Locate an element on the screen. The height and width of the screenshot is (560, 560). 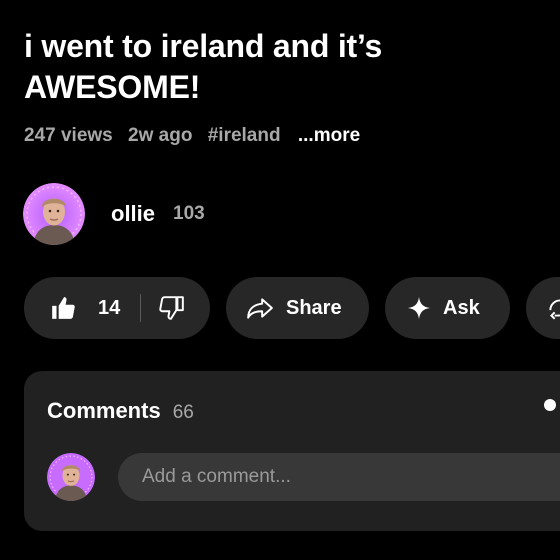
remix-icon is located at coordinates (553, 308).